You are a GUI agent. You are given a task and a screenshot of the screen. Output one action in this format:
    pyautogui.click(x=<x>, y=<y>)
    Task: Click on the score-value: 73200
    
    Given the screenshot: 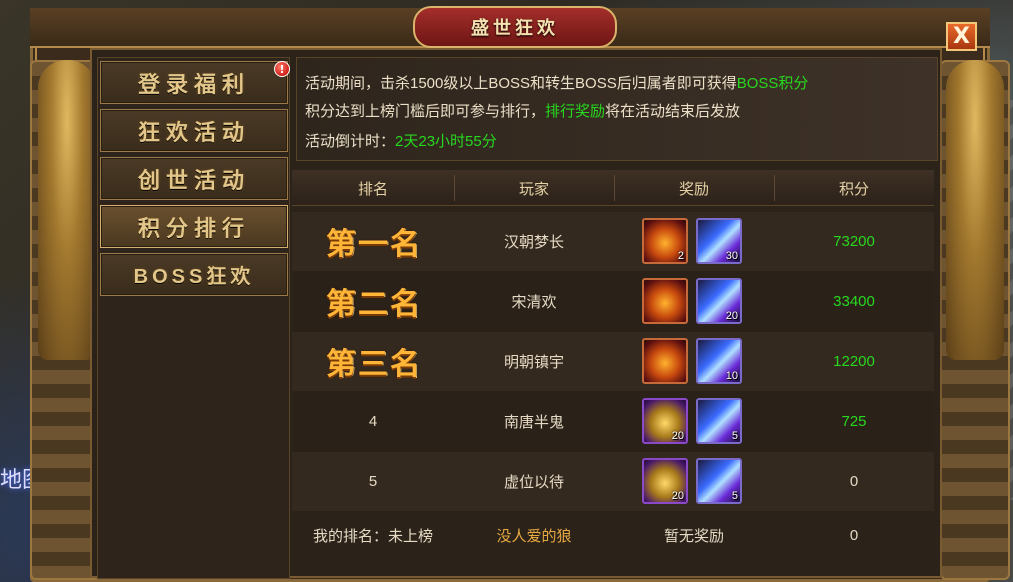 What is the action you would take?
    pyautogui.click(x=854, y=241)
    